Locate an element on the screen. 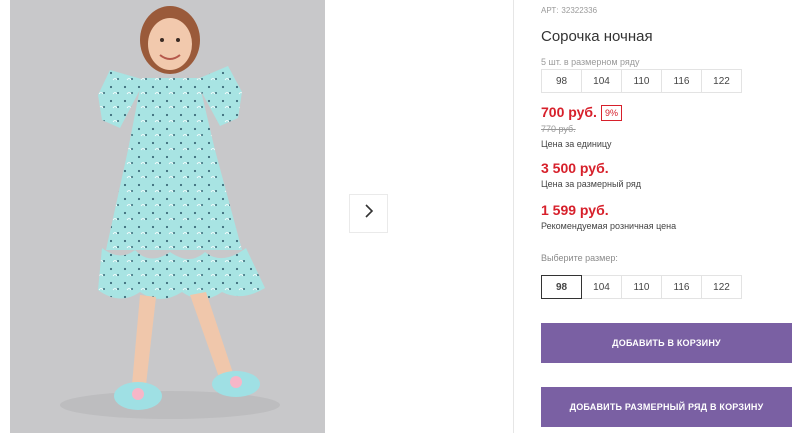 This screenshot has width=800, height=433. panel-divider is located at coordinates (513, 216).